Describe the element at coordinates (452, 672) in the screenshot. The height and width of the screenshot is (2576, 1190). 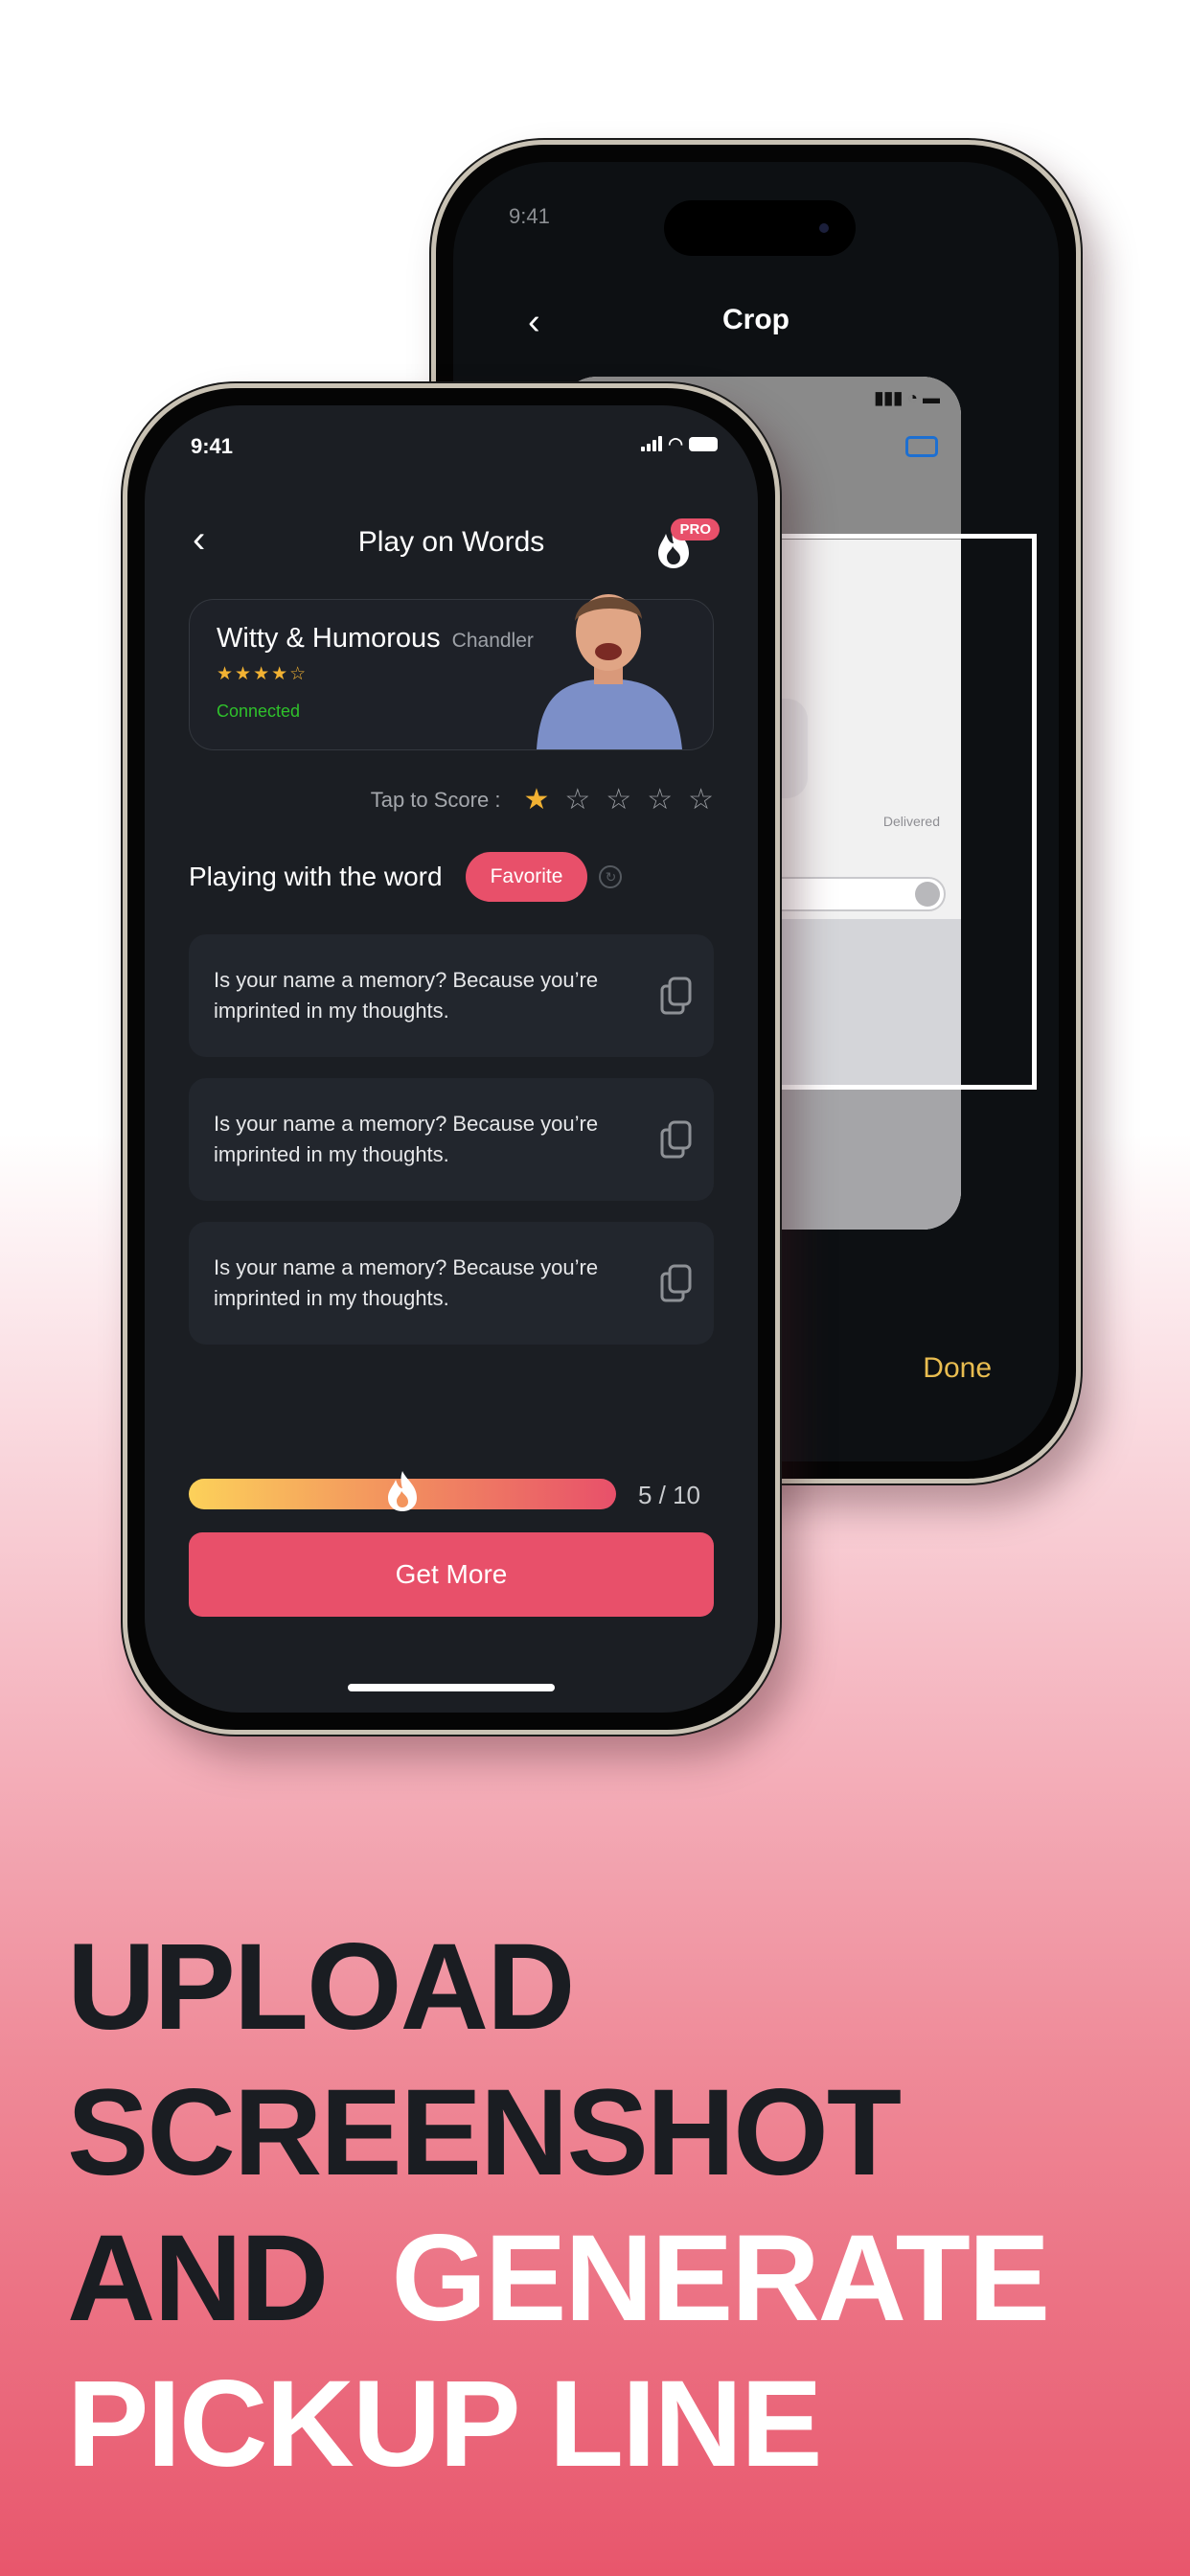
I see `persona-card: Witty & Humorous Chandler ★★★★☆ Connected` at that location.